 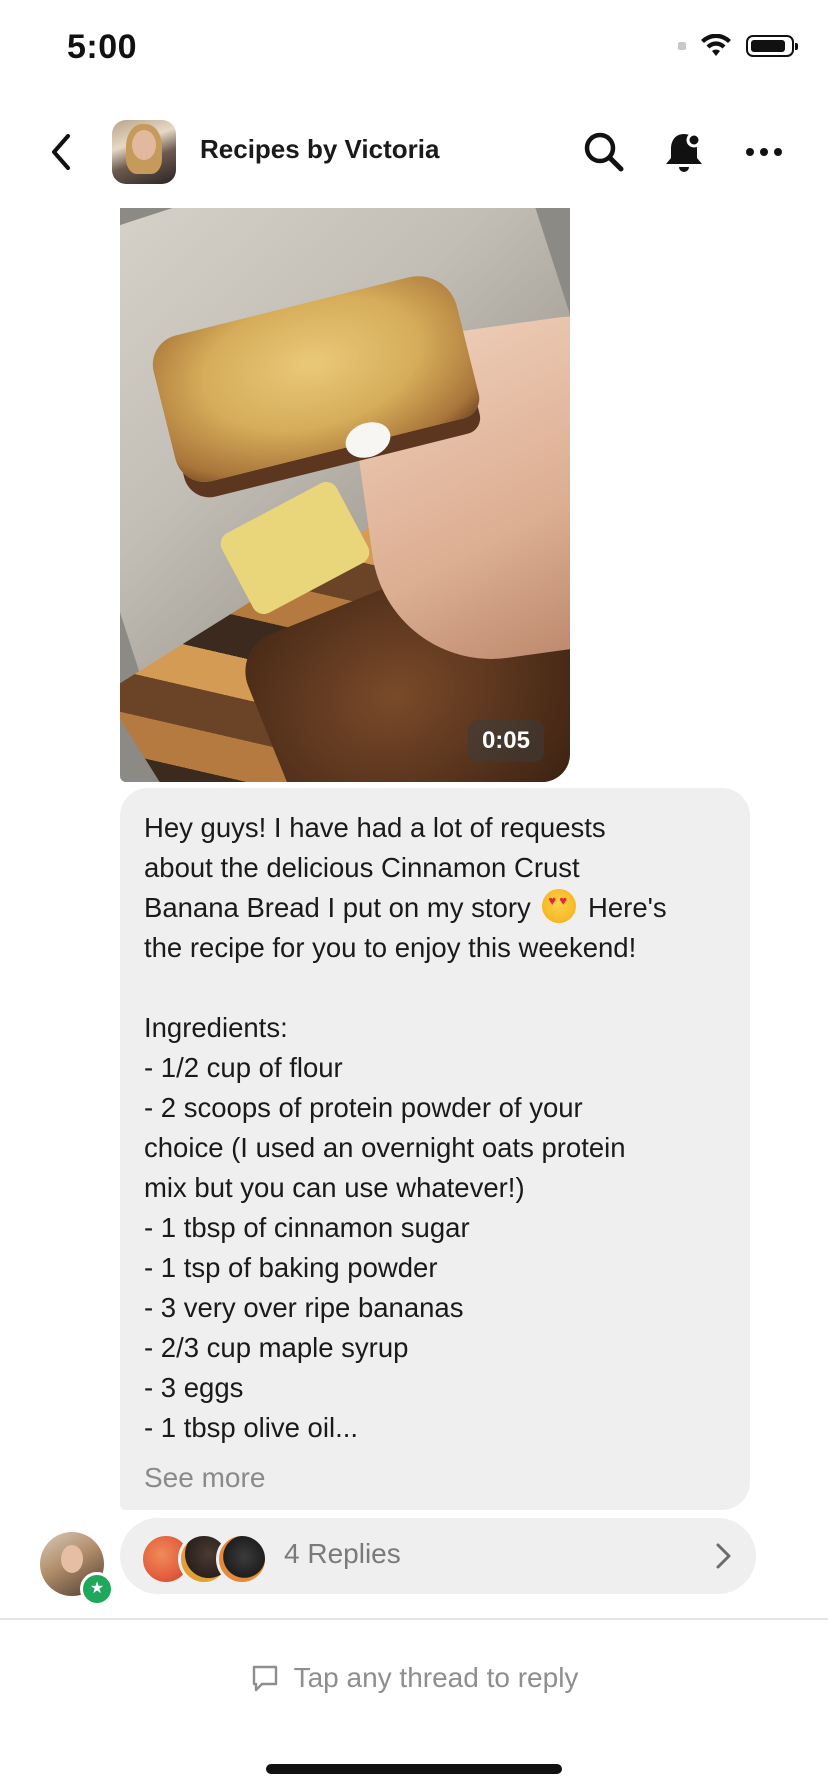 What do you see at coordinates (276, 1347) in the screenshot?
I see `message-line: - 2/3 cup maple syrup` at bounding box center [276, 1347].